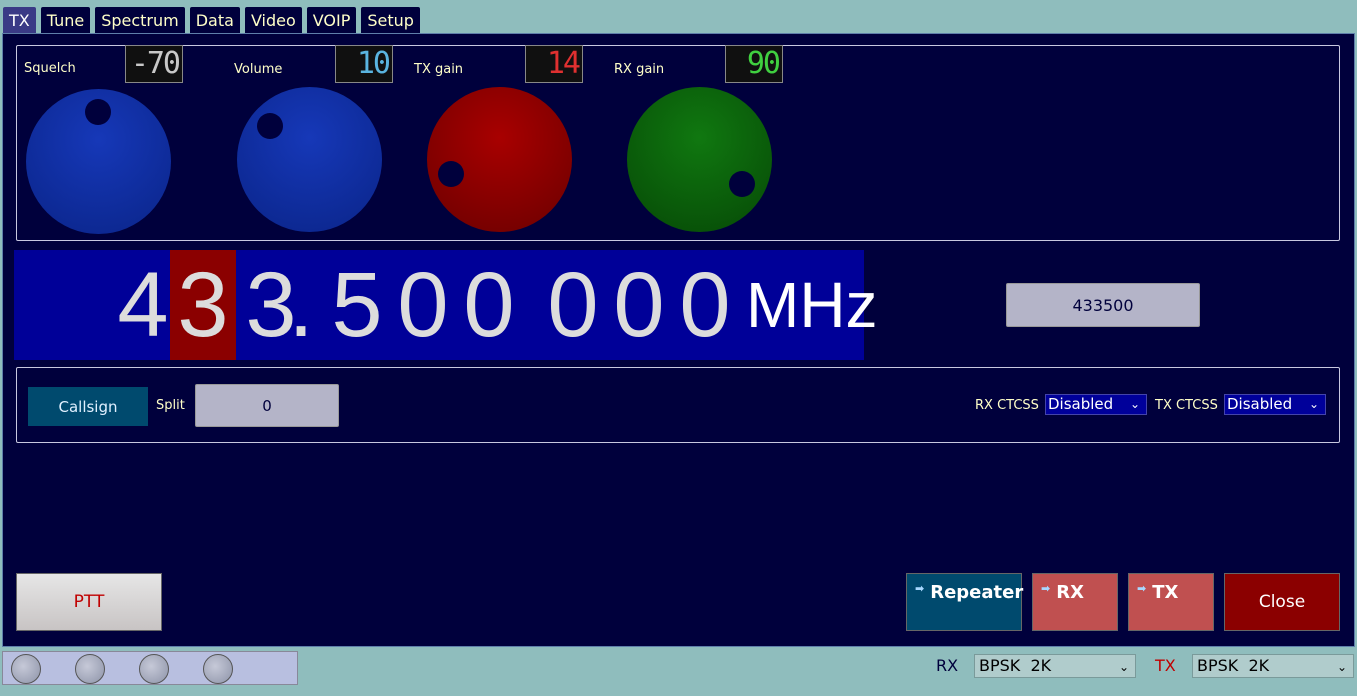 This screenshot has height=696, width=1357. I want to click on volume-lcd: 10, so click(364, 64).